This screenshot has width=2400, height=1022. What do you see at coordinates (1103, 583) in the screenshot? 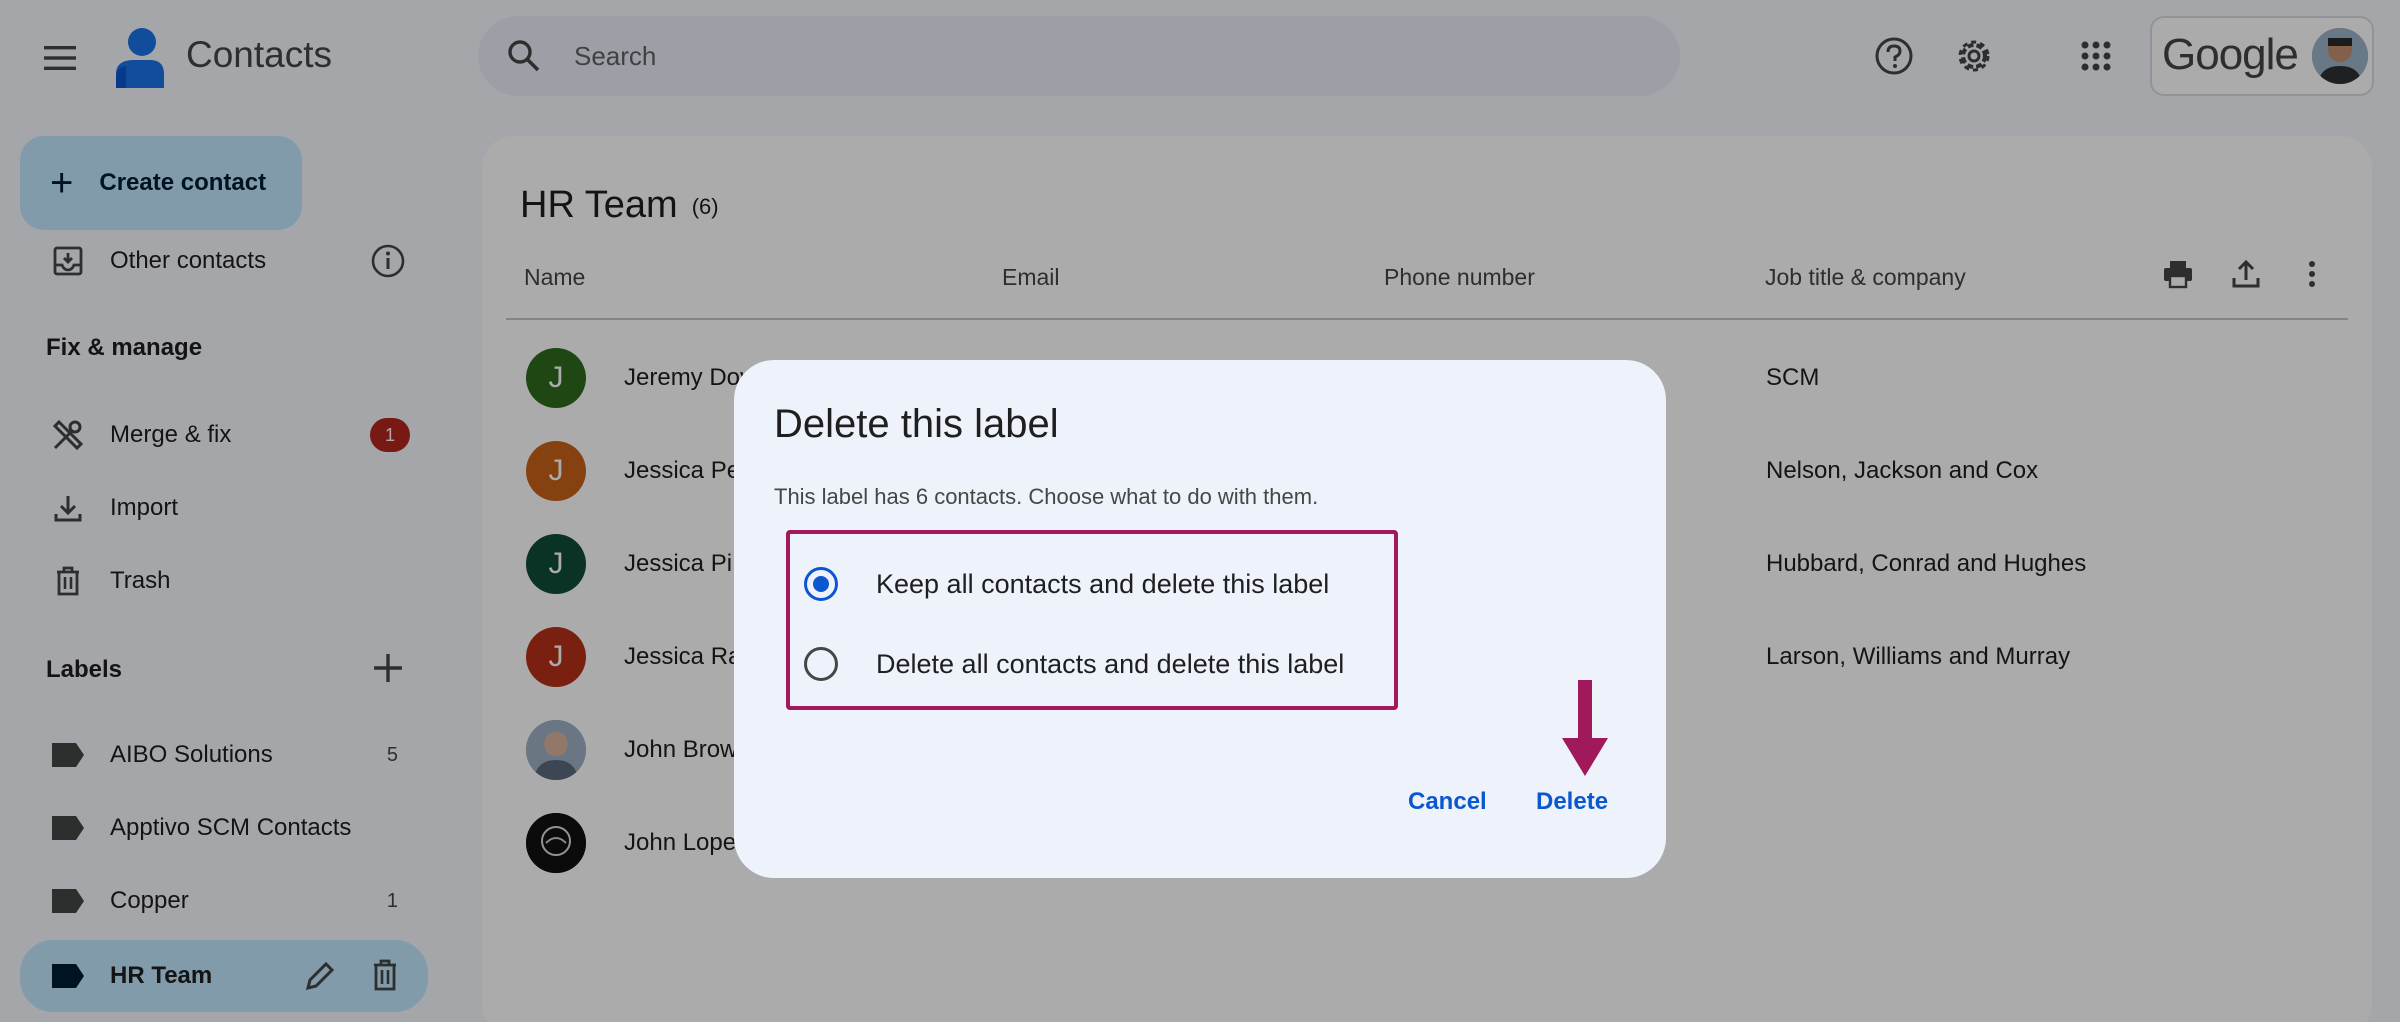
I see `option-label: Keep all contacts and delete this label` at bounding box center [1103, 583].